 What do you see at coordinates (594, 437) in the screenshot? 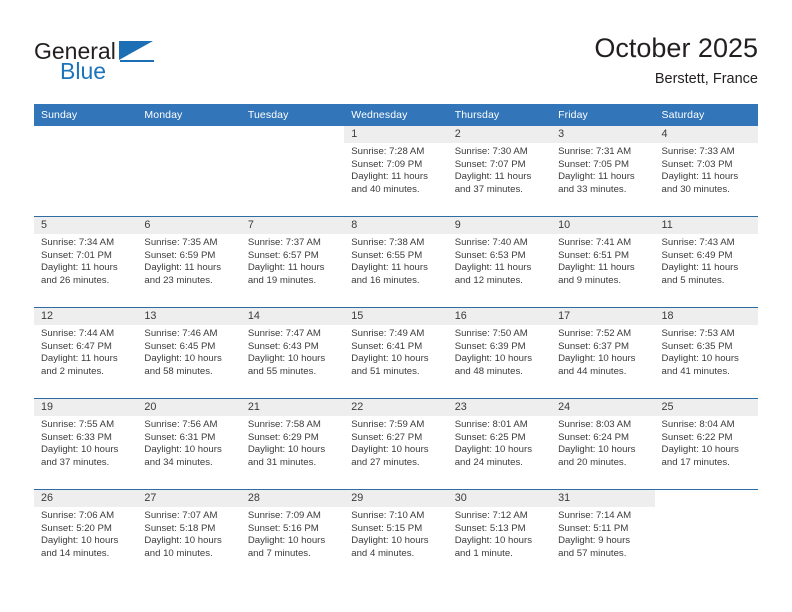
I see `day-detail-sunset: Sunset: 6:24 PM` at bounding box center [594, 437].